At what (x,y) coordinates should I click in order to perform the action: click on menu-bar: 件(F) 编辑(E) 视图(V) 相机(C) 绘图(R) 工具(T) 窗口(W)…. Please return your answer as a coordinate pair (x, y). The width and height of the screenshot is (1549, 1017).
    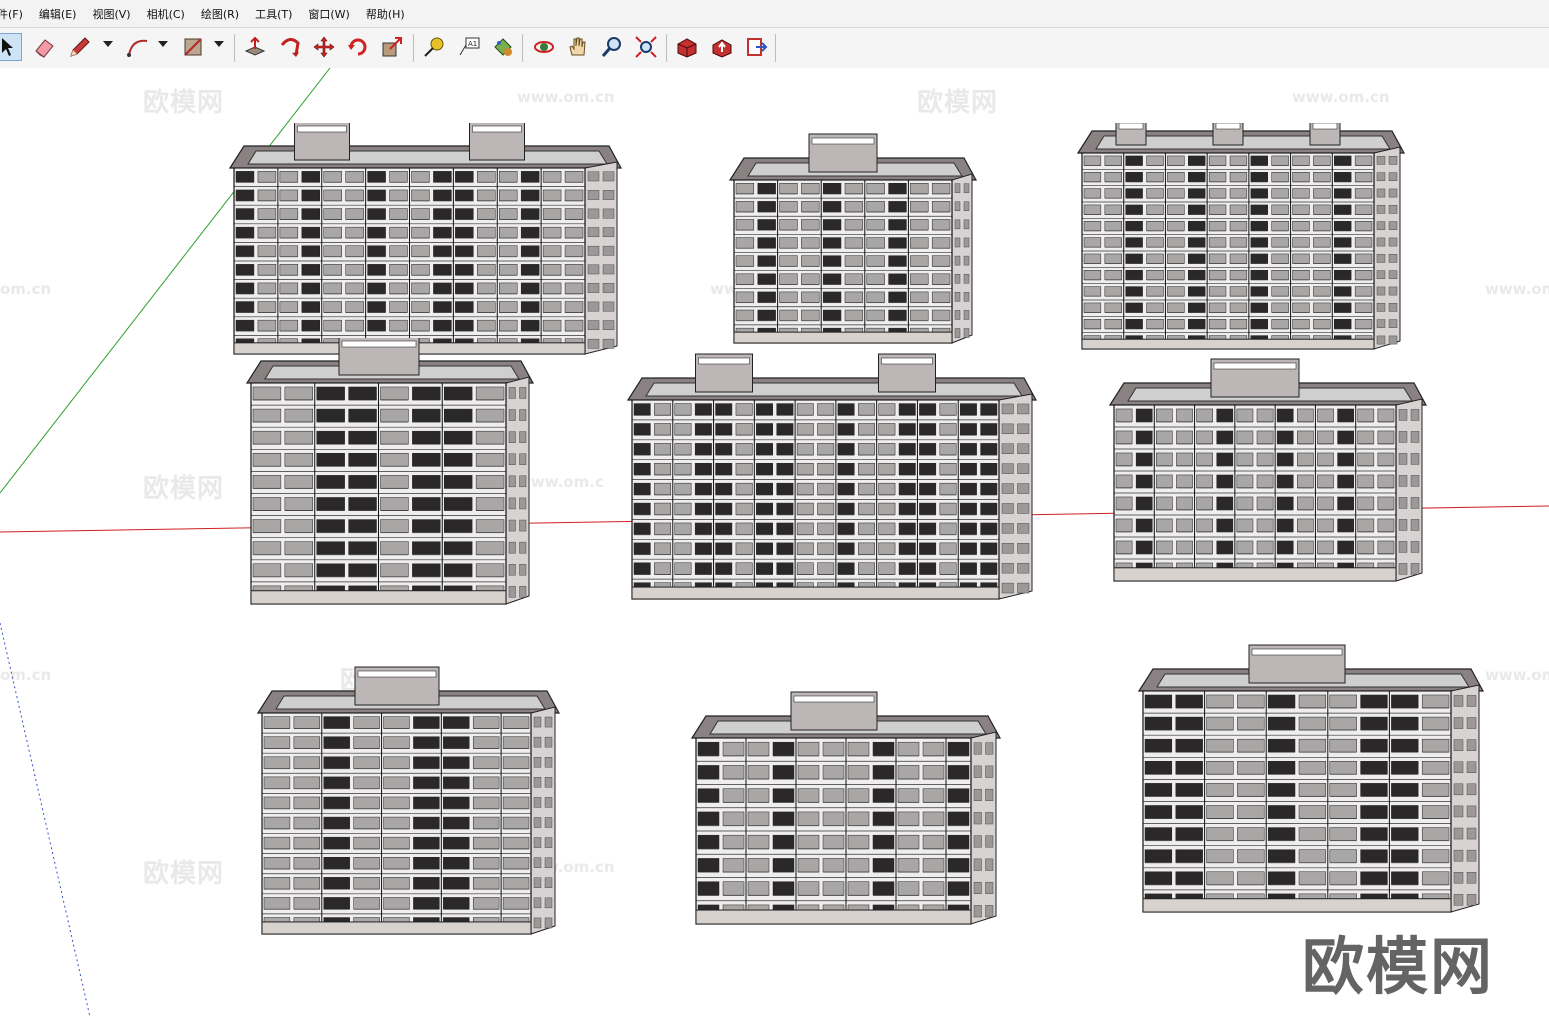
    Looking at the image, I should click on (774, 13).